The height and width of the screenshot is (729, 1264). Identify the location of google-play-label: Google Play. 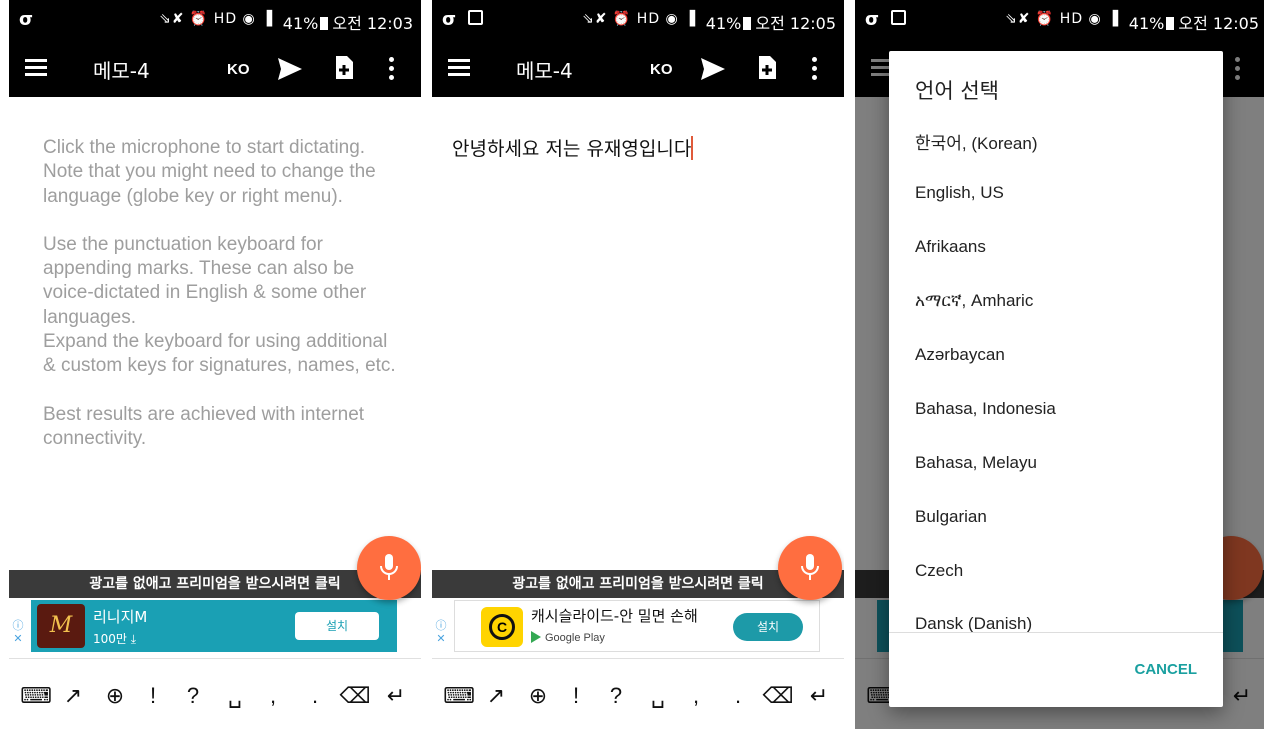
(568, 637).